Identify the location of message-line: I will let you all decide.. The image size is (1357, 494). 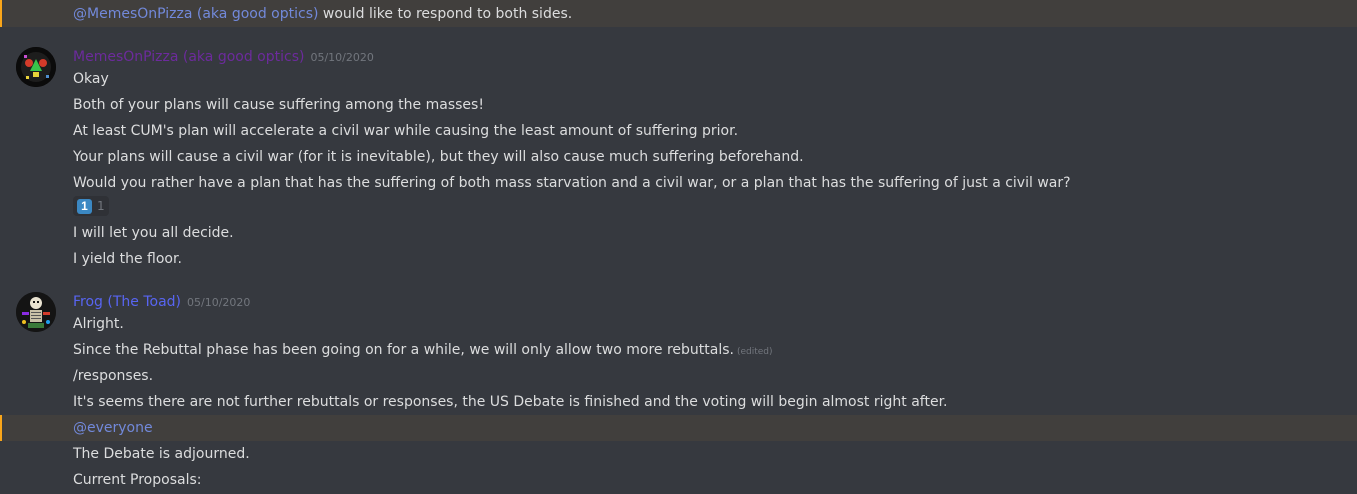
(153, 233).